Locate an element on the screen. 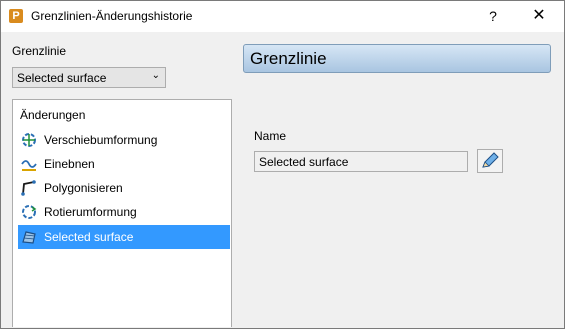 Image resolution: width=565 pixels, height=329 pixels. name-label: Name is located at coordinates (270, 136).